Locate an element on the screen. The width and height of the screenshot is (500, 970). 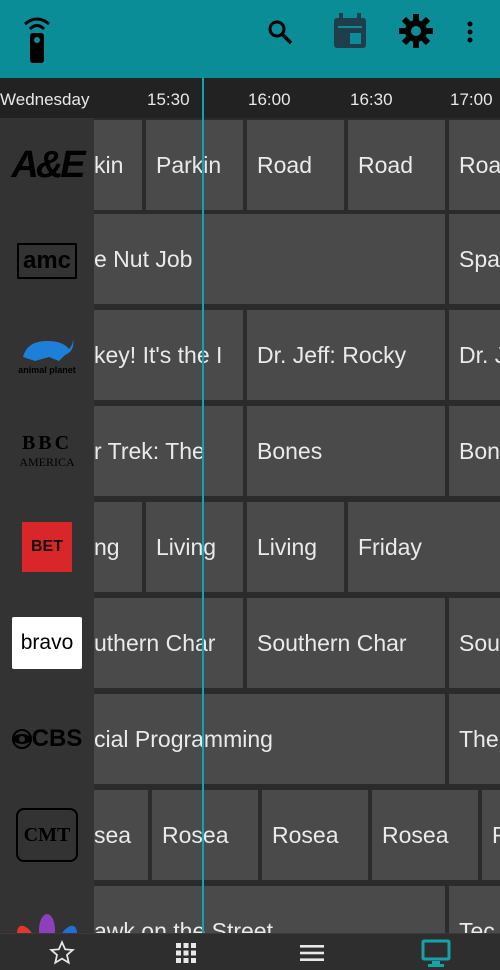
grid-apps-icon is located at coordinates (186, 952).